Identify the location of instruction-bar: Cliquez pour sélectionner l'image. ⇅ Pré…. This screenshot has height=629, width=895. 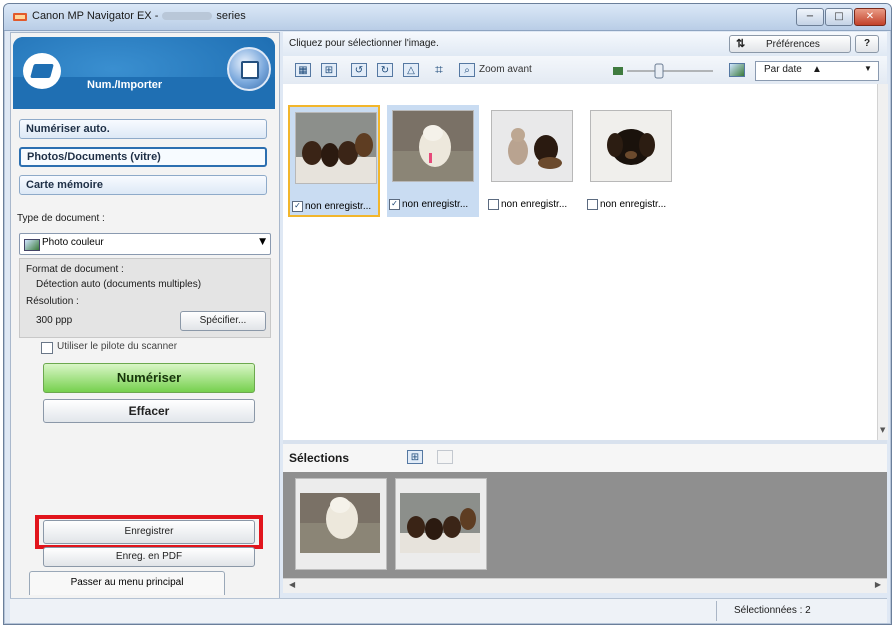
(585, 44).